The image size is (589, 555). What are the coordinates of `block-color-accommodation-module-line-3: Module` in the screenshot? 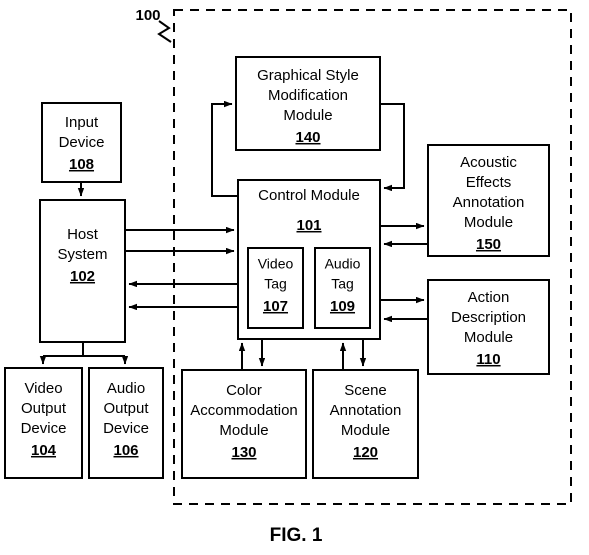 It's located at (243, 430).